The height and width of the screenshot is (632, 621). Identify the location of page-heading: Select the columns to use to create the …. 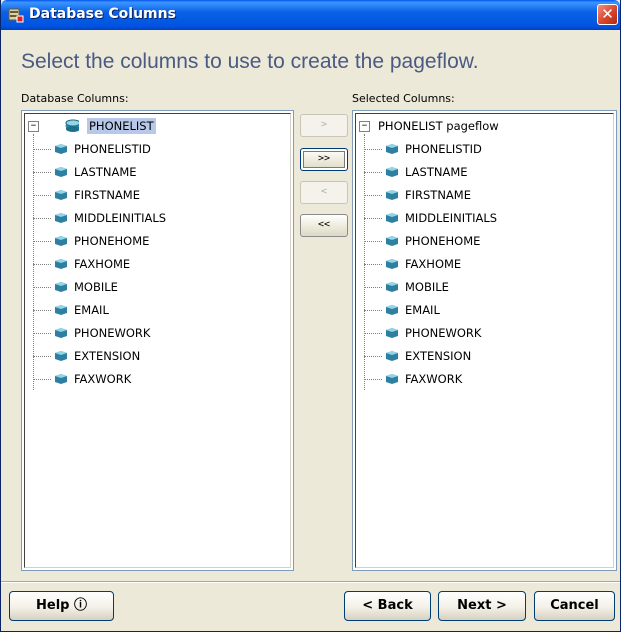
(250, 61).